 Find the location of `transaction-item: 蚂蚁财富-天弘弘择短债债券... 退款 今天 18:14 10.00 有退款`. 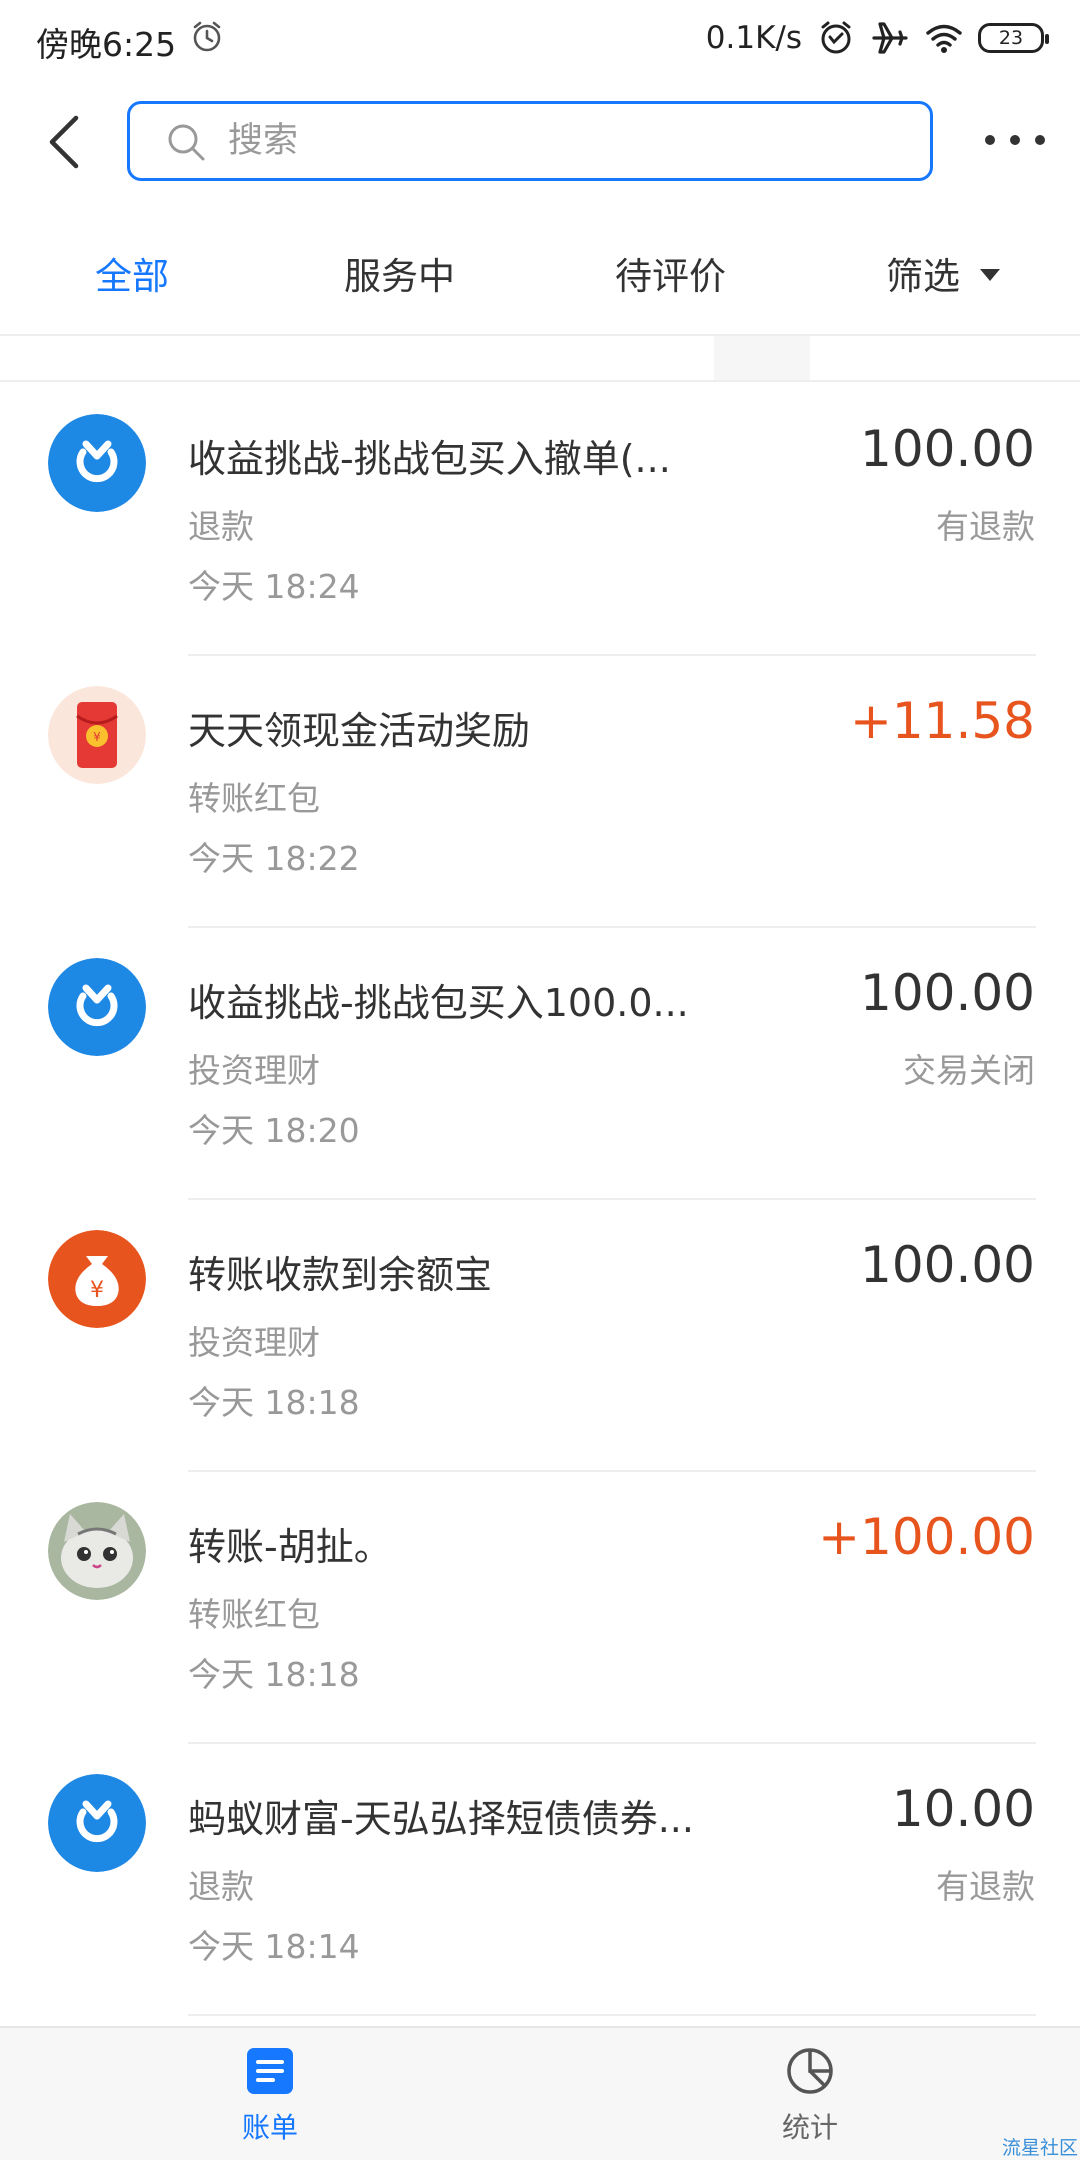

transaction-item: 蚂蚁财富-天弘弘择短债债券... 退款 今天 18:14 10.00 有退款 is located at coordinates (540, 1880).